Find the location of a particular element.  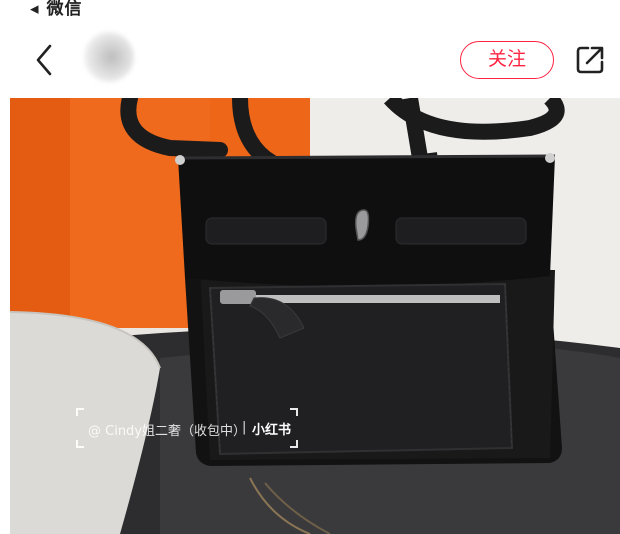

share-icon is located at coordinates (590, 60).